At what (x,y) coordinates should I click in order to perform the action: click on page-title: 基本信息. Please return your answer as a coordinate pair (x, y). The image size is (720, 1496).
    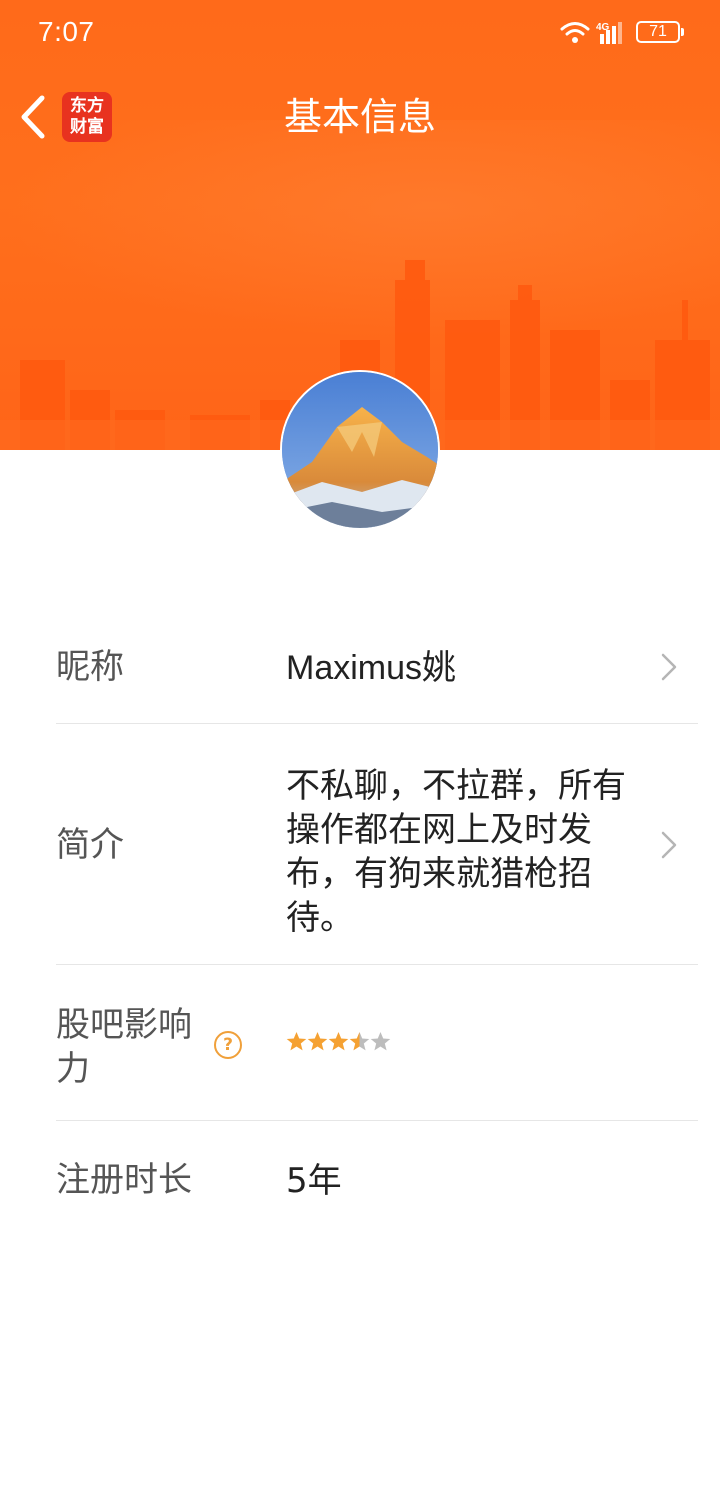
    Looking at the image, I should click on (359, 117).